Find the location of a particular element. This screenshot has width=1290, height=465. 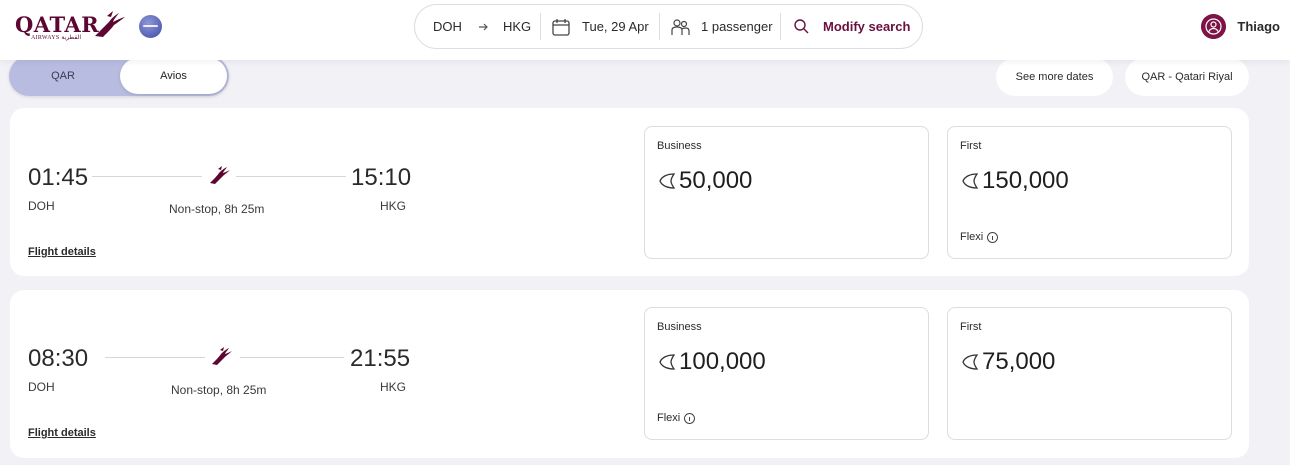

qatar-airways-logo: QATAR AIRWAYS القطرية is located at coordinates (71, 27).